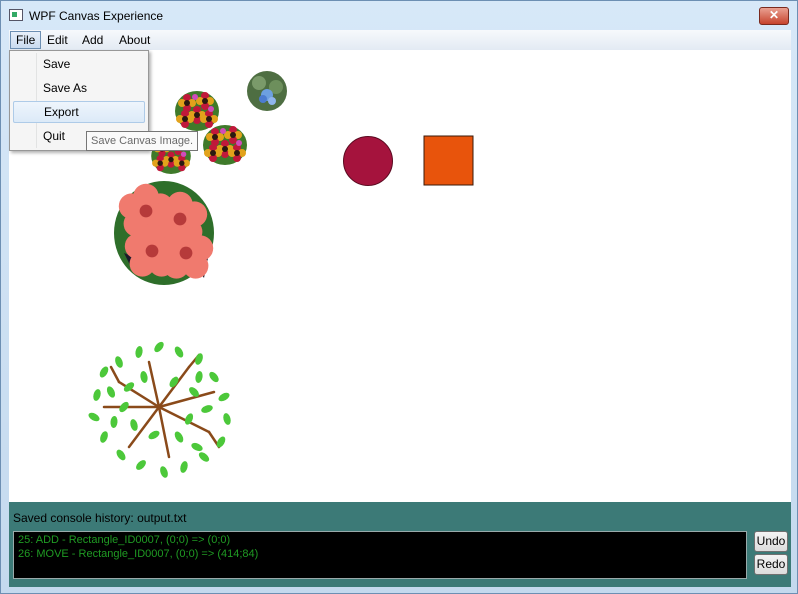 The height and width of the screenshot is (594, 798). I want to click on redo-button: Redo, so click(771, 564).